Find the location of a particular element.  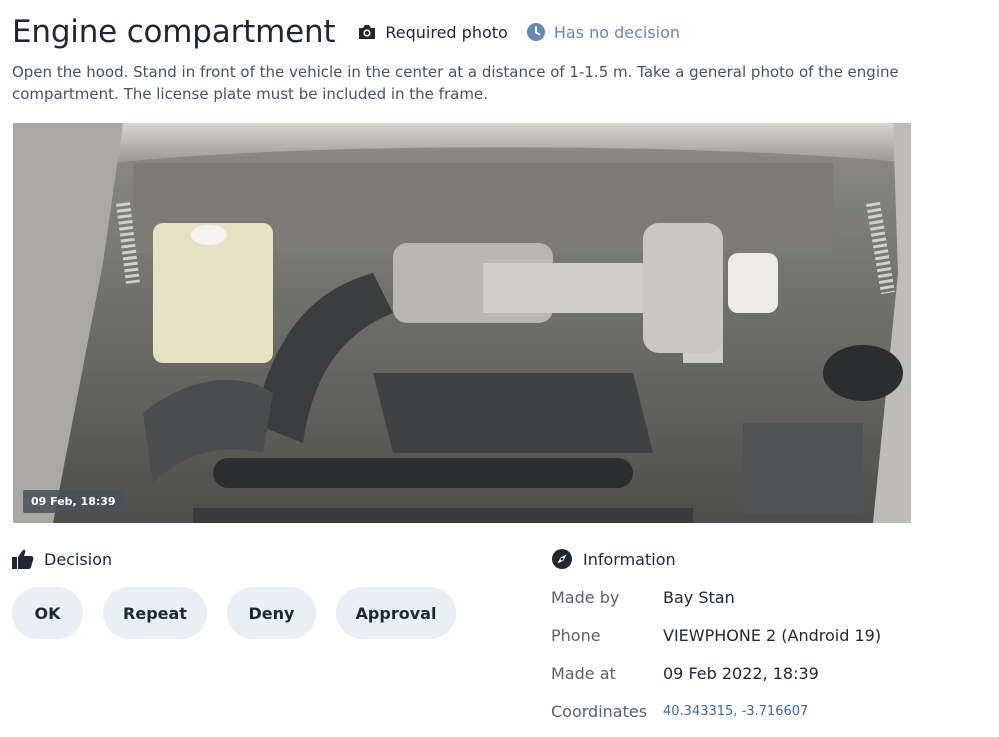

required-photo-badge: Required photo is located at coordinates (432, 32).